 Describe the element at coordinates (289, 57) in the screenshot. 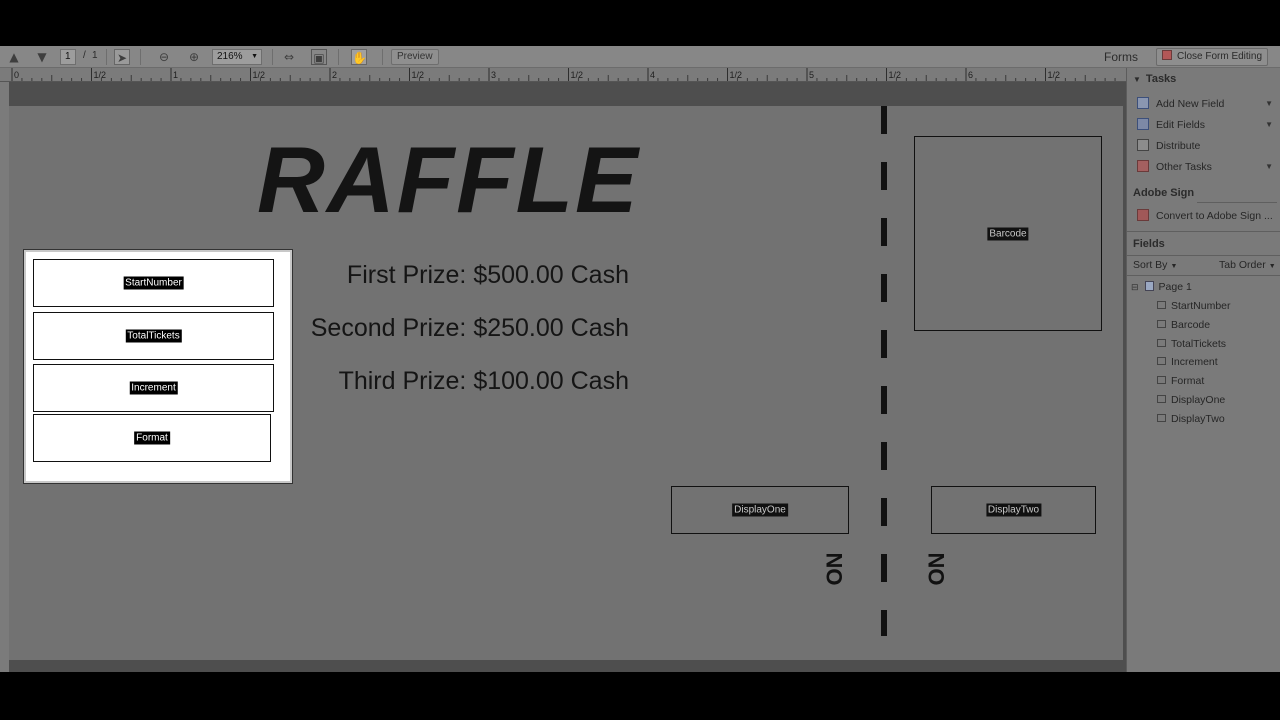

I see `fit-width-icon: ⇔` at that location.